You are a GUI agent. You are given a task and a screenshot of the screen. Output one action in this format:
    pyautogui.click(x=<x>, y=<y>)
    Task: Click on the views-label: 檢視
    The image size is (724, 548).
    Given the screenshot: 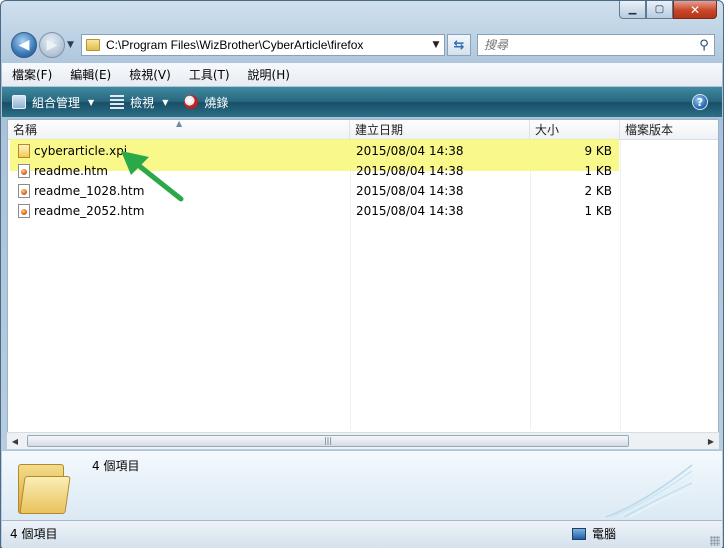 What is the action you would take?
    pyautogui.click(x=142, y=102)
    